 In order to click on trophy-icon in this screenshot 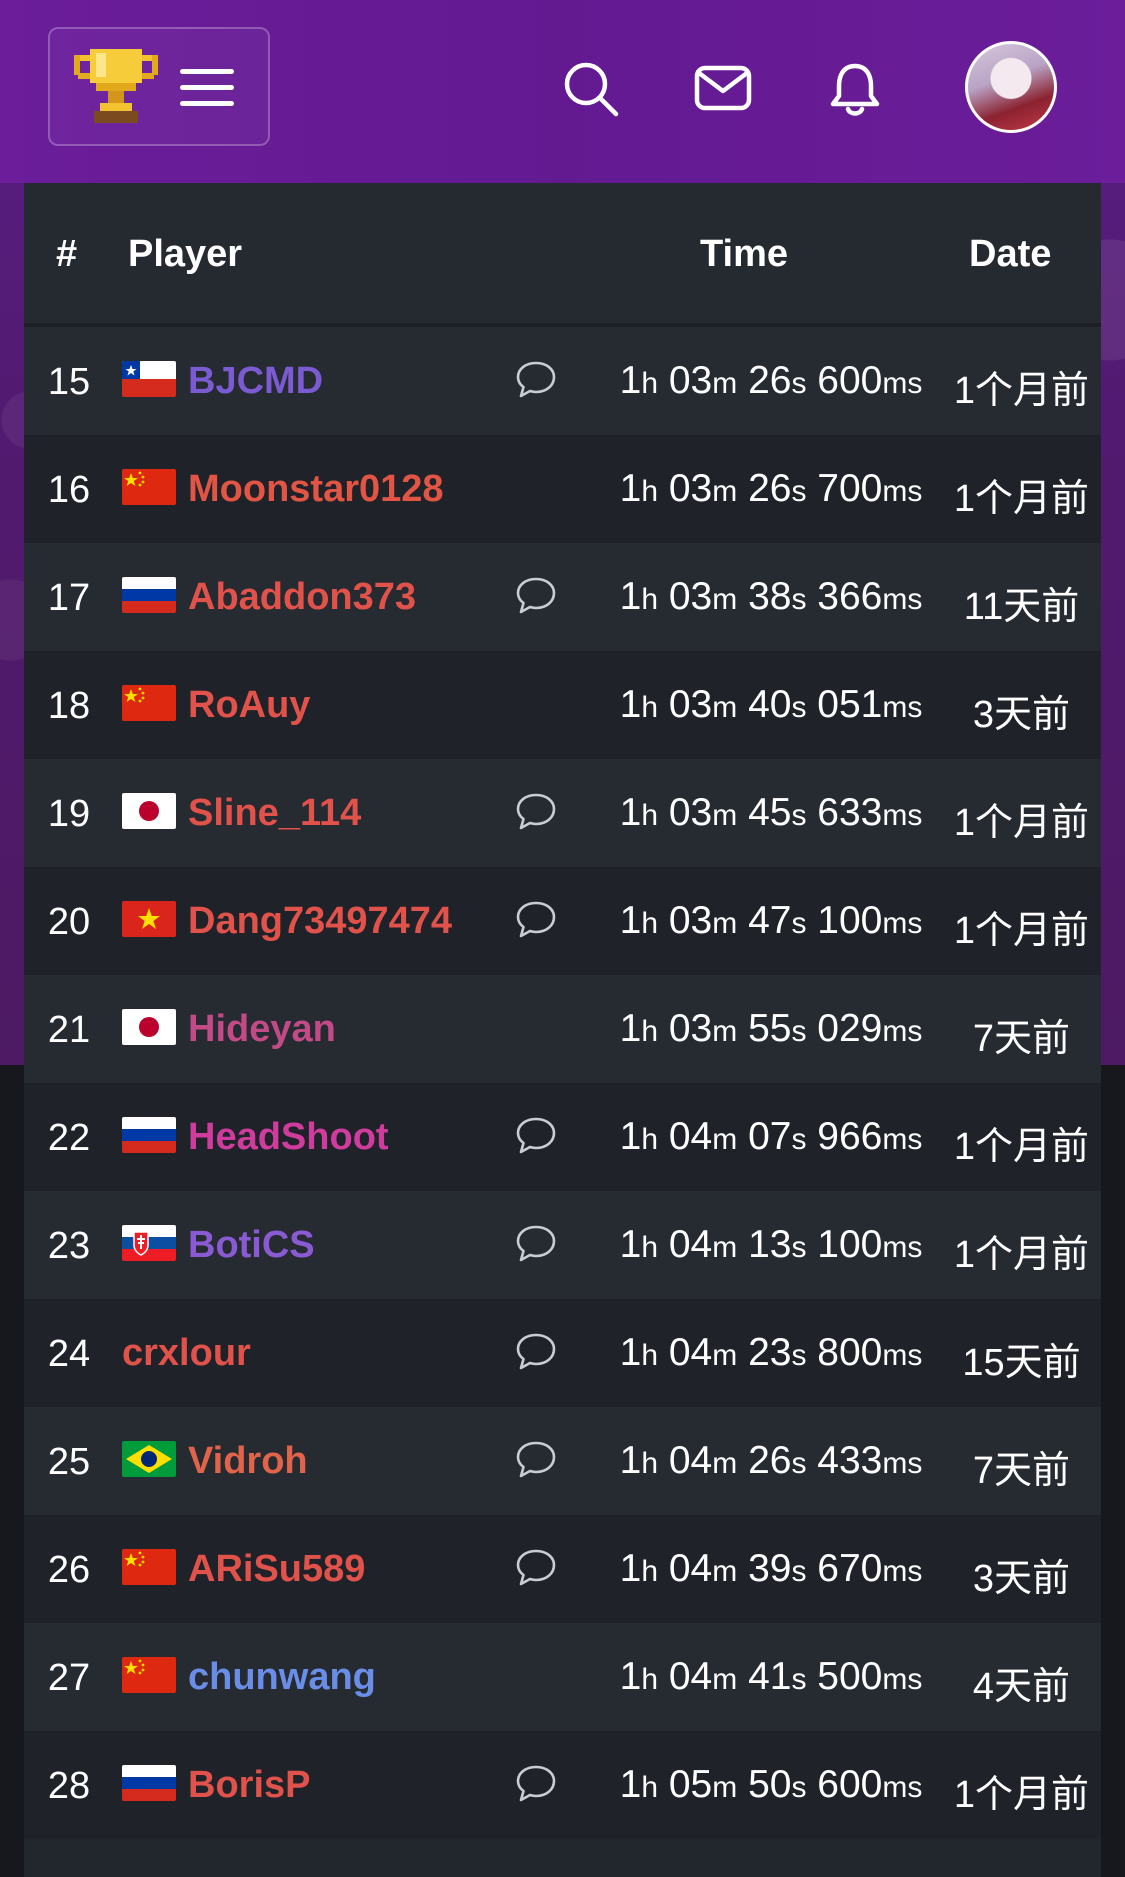, I will do `click(116, 86)`.